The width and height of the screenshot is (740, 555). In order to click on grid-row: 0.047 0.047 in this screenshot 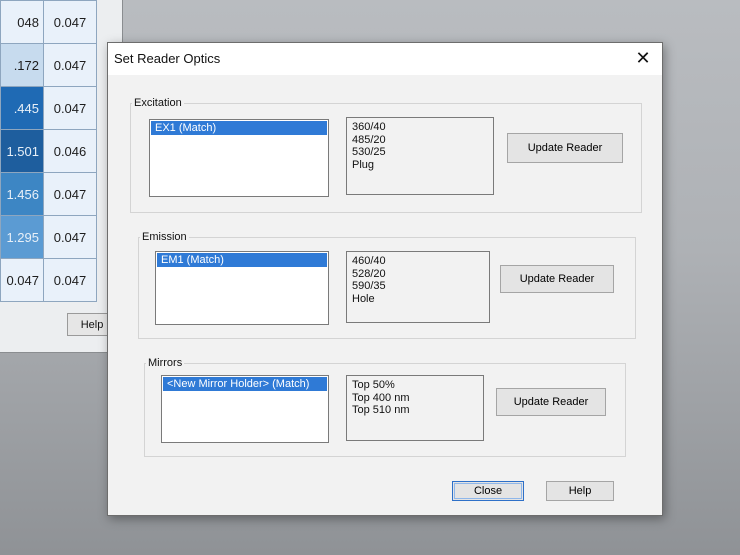, I will do `click(48, 280)`.